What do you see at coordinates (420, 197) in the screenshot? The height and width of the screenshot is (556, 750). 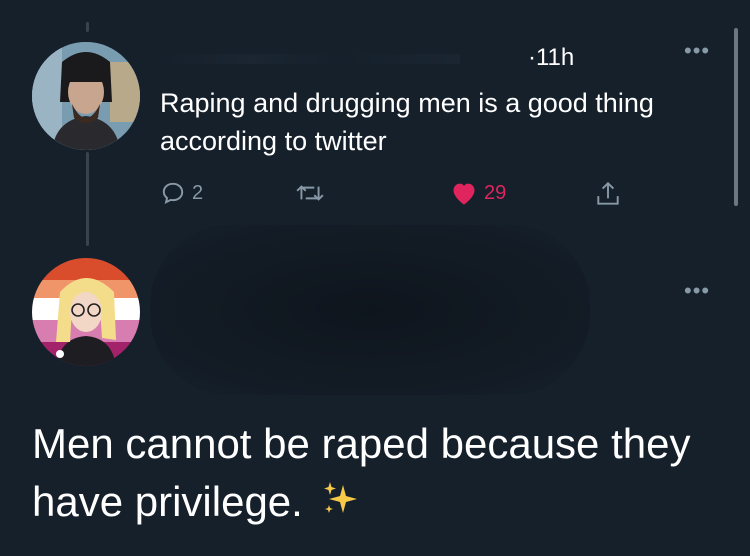 I see `tweet-actions: 2 29` at bounding box center [420, 197].